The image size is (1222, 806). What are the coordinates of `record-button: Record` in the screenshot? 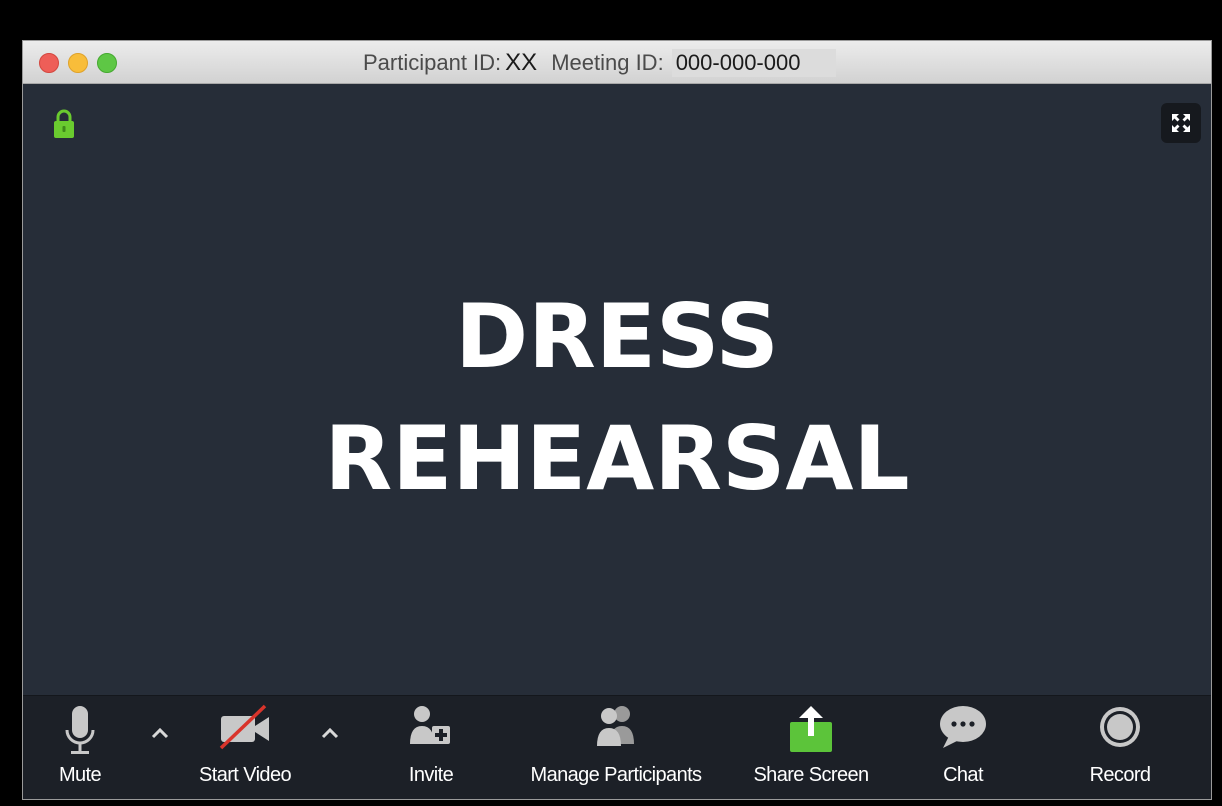 It's located at (1120, 747).